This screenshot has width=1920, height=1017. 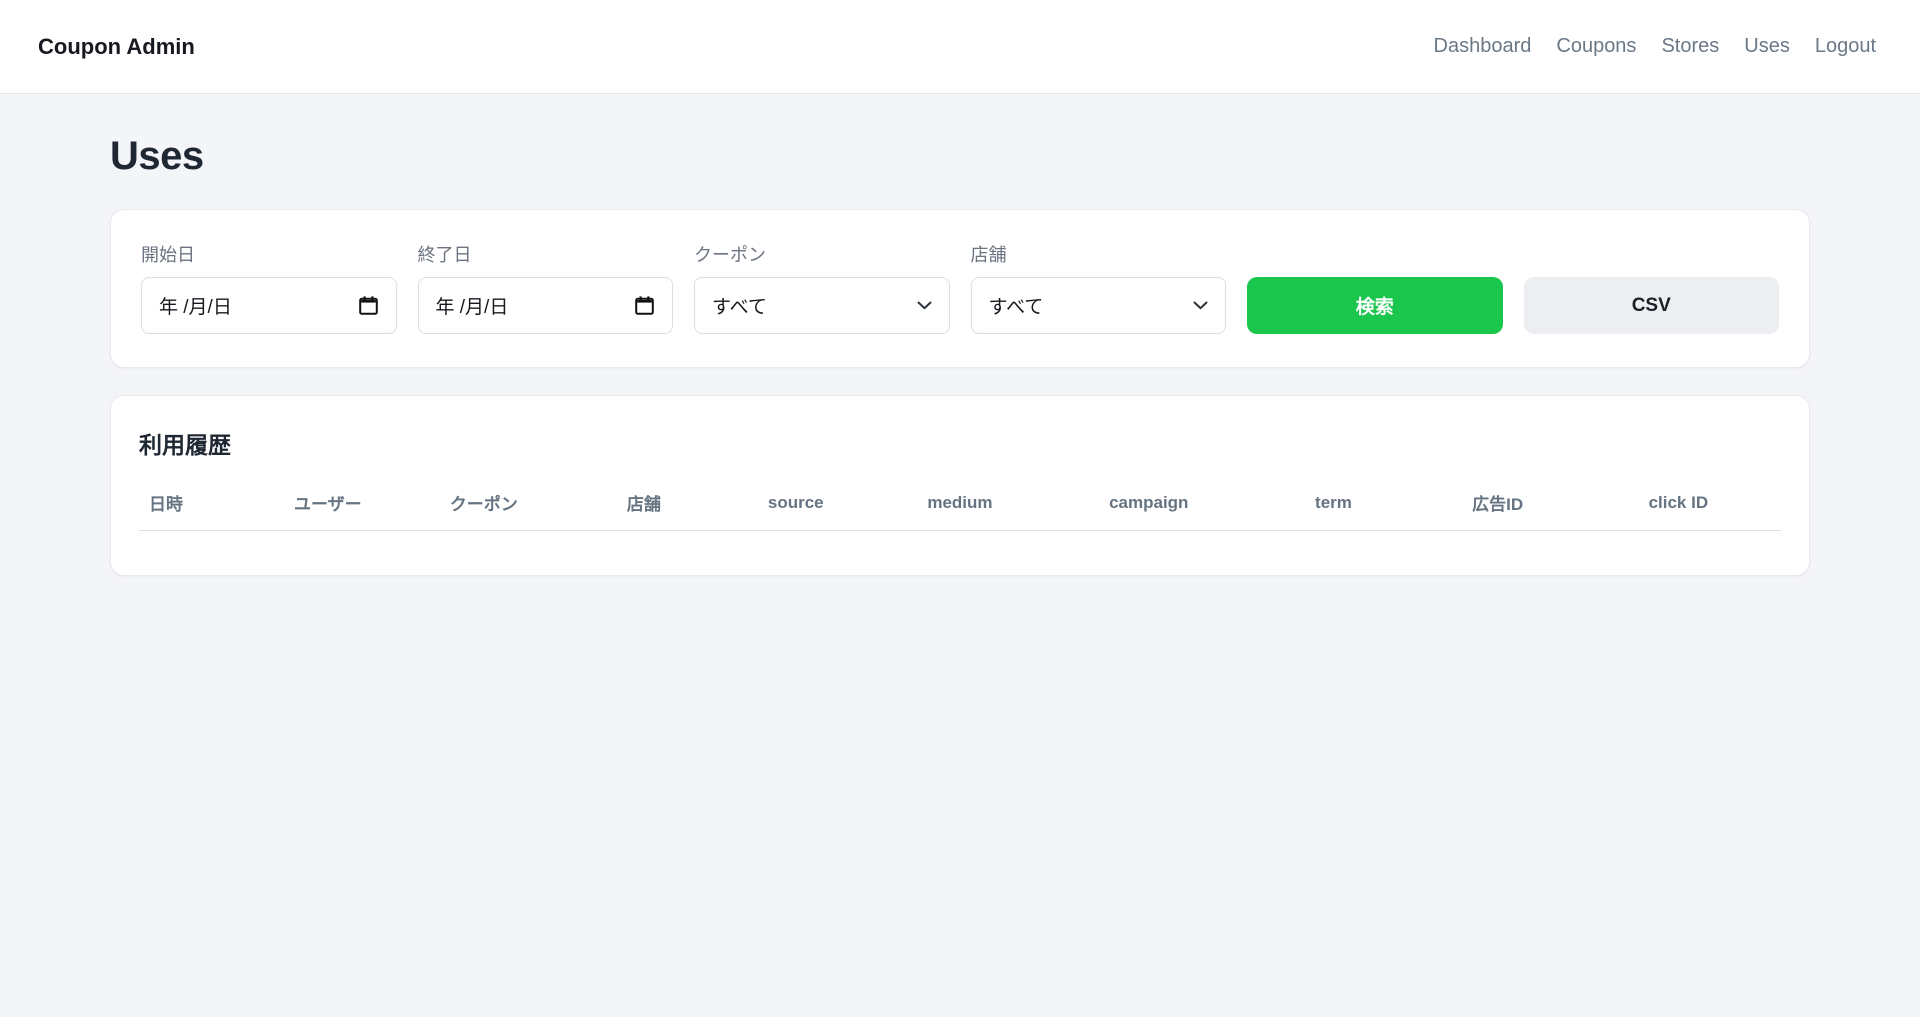 What do you see at coordinates (1651, 305) in the screenshot?
I see `csv-button: CSV` at bounding box center [1651, 305].